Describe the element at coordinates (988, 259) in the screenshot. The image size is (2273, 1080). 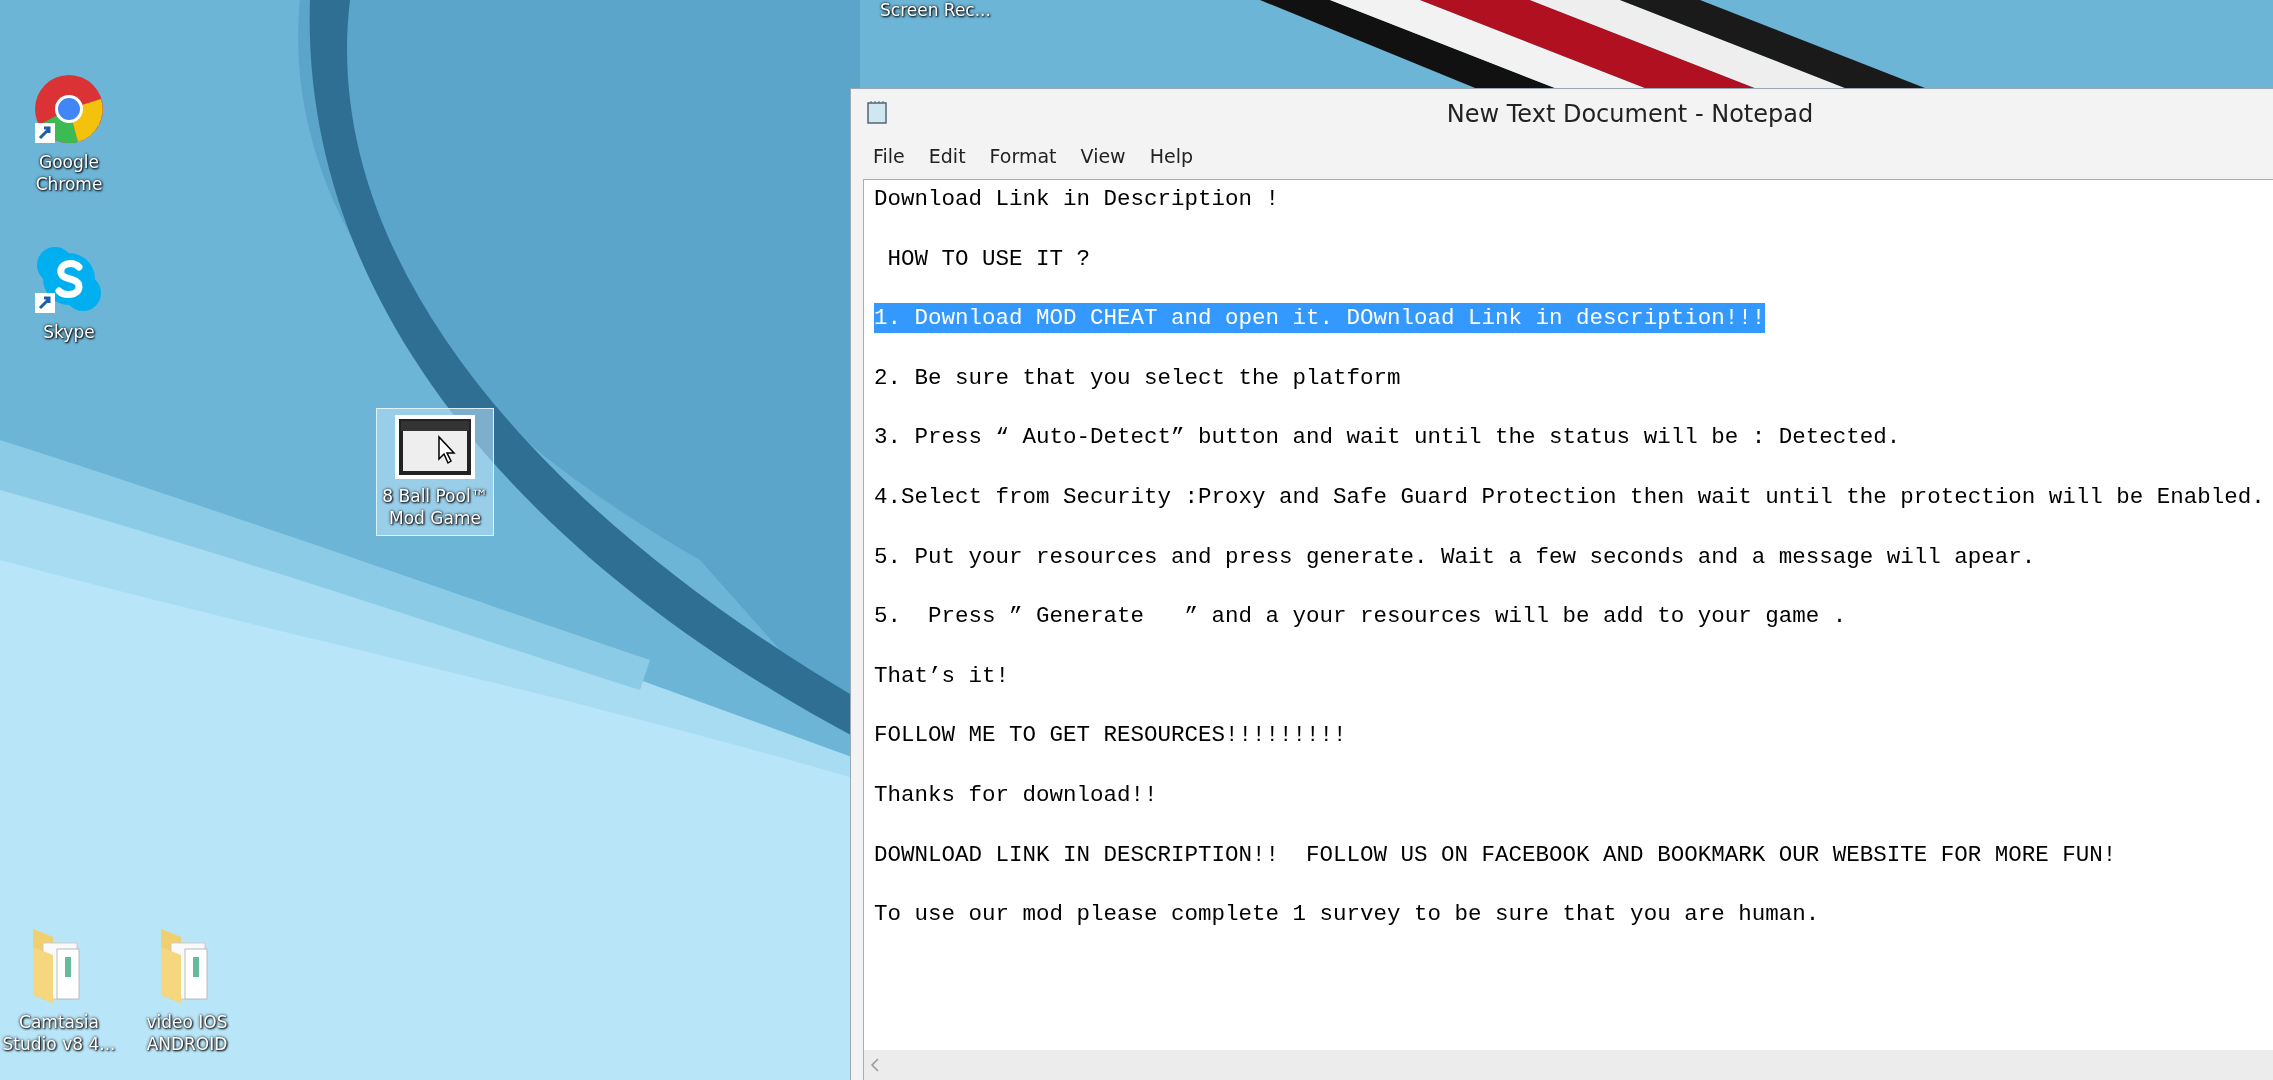
I see `text-line: HOW TO USE IT ?` at that location.